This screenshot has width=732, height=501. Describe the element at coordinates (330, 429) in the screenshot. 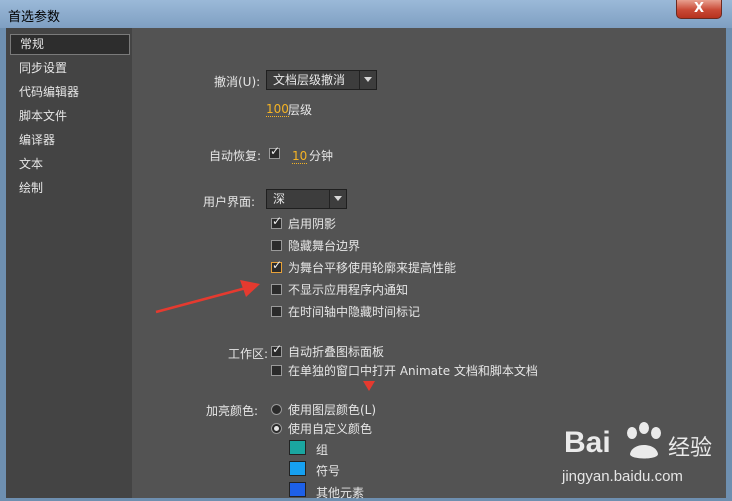

I see `custom-color-label: 使用自定义颜色` at that location.